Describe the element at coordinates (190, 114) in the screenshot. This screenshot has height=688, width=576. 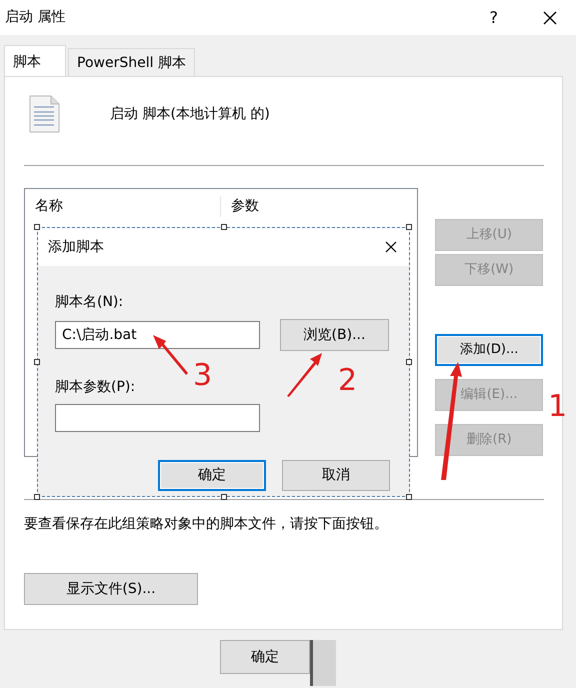
I see `header-text: 启动 脚本(本地计算机 的)` at that location.